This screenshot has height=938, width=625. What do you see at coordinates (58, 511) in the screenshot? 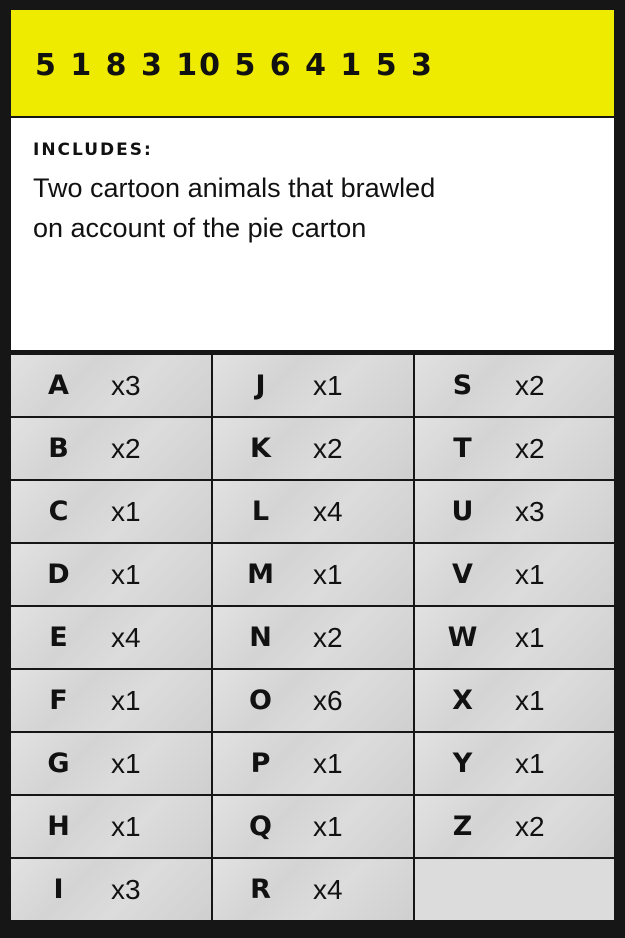
I see `letter-label: C` at bounding box center [58, 511].